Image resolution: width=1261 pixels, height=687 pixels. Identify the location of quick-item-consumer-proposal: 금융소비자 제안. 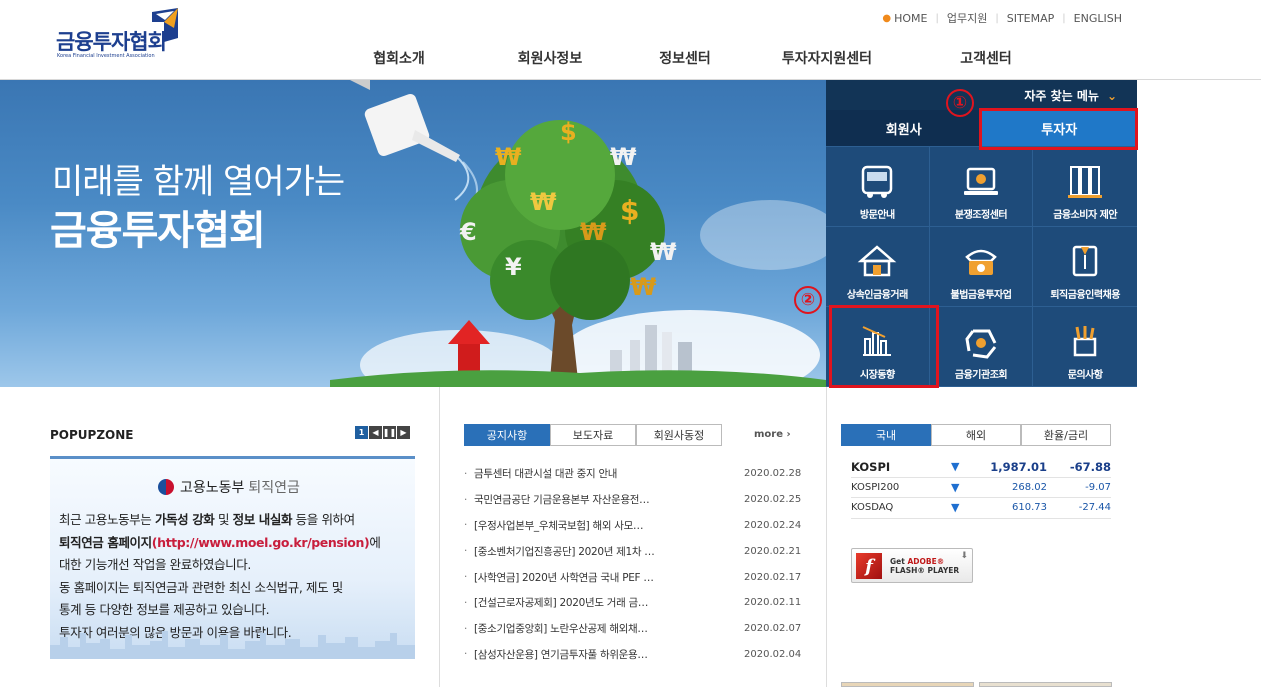
(1085, 187).